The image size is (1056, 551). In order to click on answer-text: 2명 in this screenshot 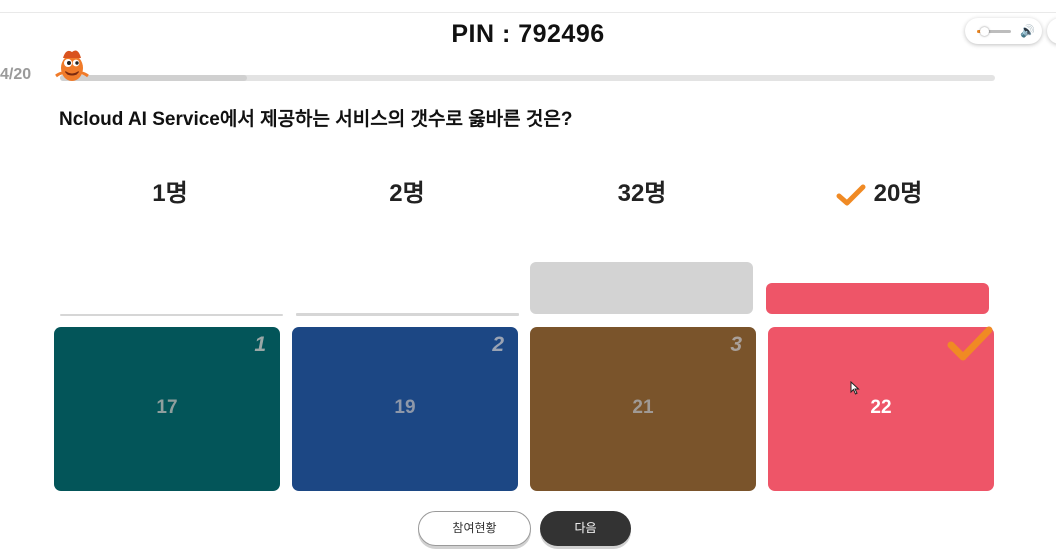, I will do `click(407, 193)`.